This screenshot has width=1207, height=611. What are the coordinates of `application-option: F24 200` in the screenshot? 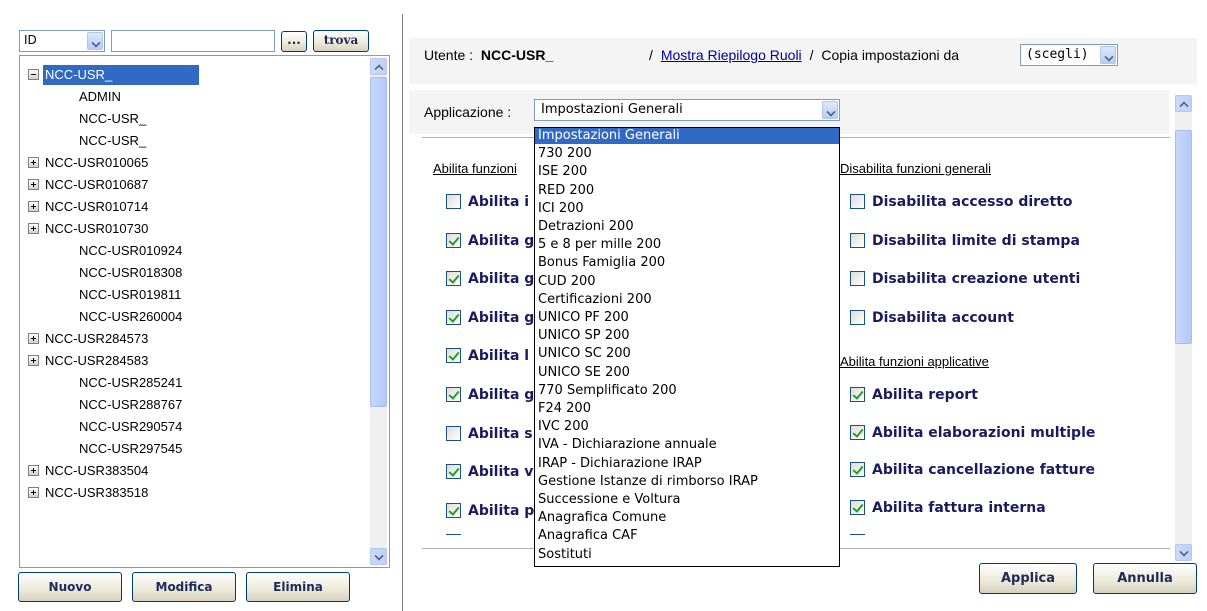 It's located at (687, 409).